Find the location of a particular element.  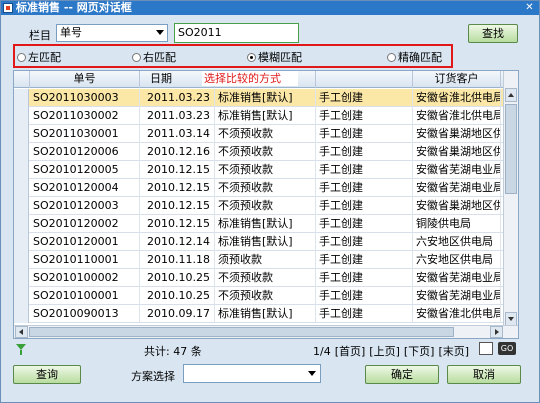

cell-order-no: SO2010100002 is located at coordinates (85, 278).